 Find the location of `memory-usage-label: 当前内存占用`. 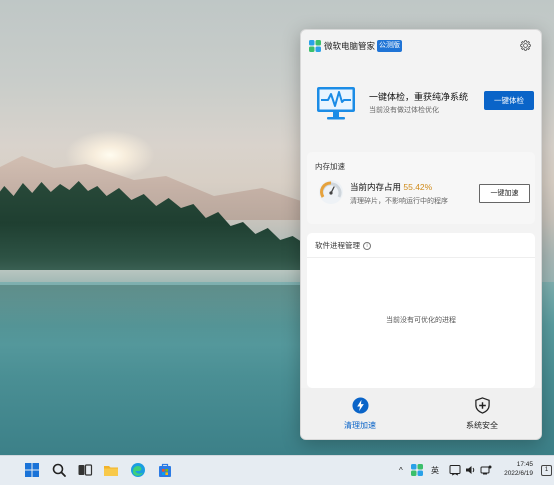

memory-usage-label: 当前内存占用 is located at coordinates (376, 187).